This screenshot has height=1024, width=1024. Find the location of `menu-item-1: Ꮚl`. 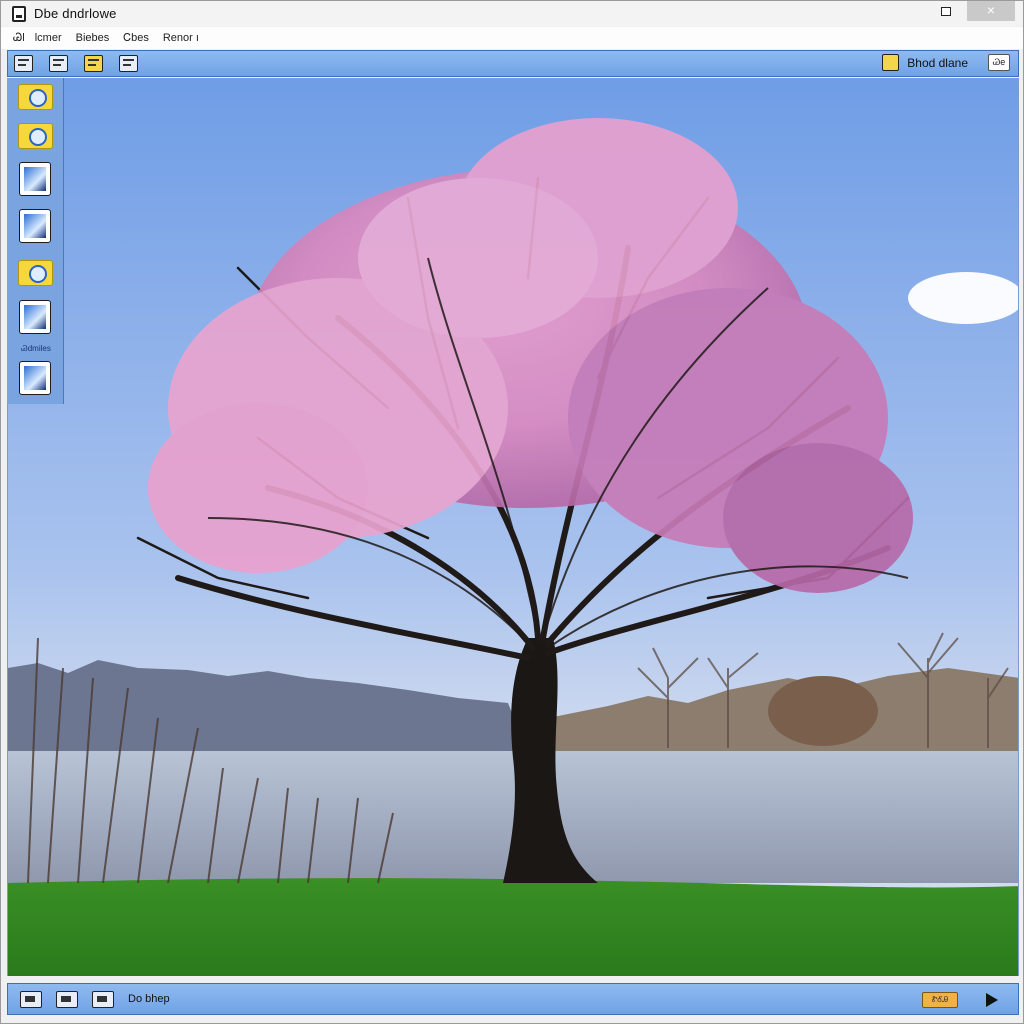

menu-item-1: Ꮚl is located at coordinates (19, 38).